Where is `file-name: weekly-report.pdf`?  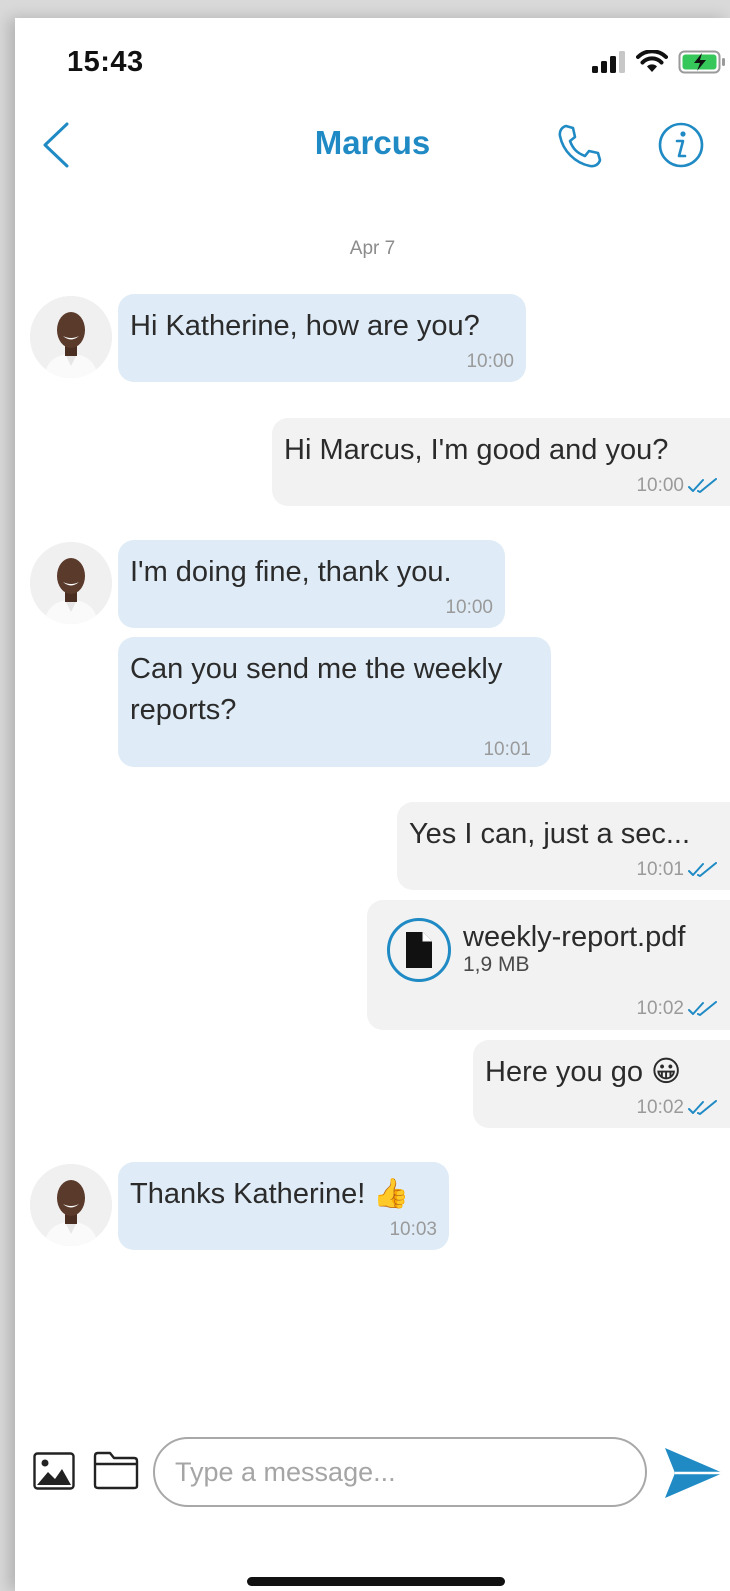
file-name: weekly-report.pdf is located at coordinates (574, 937).